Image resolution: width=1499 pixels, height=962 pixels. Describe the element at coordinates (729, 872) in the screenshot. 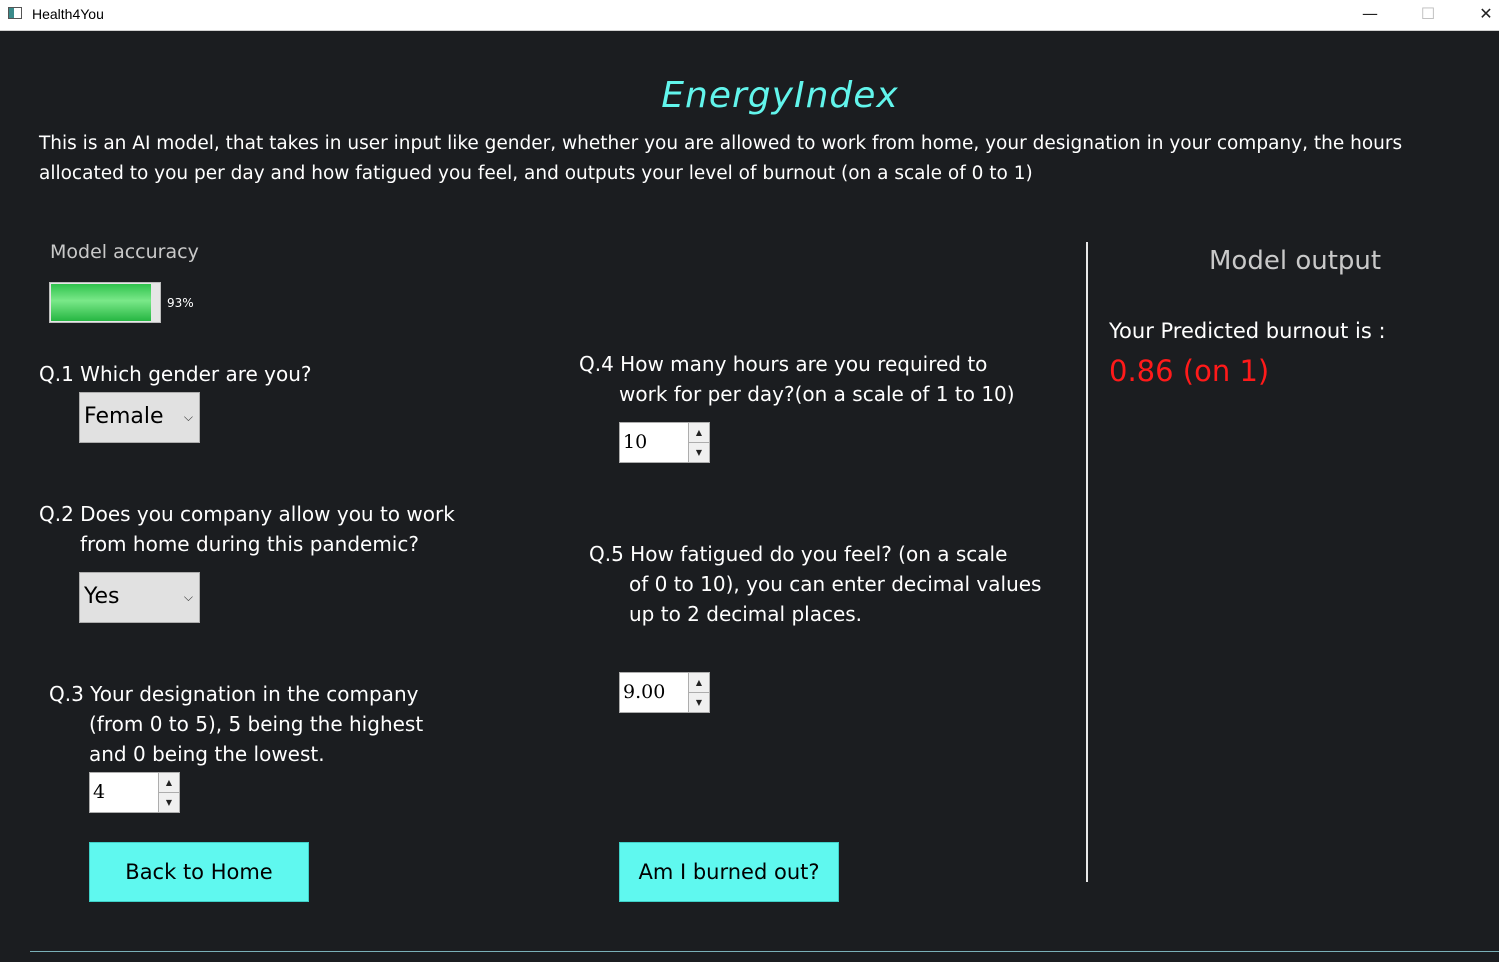

I see `burnout-check-button: Am I burned out?` at that location.